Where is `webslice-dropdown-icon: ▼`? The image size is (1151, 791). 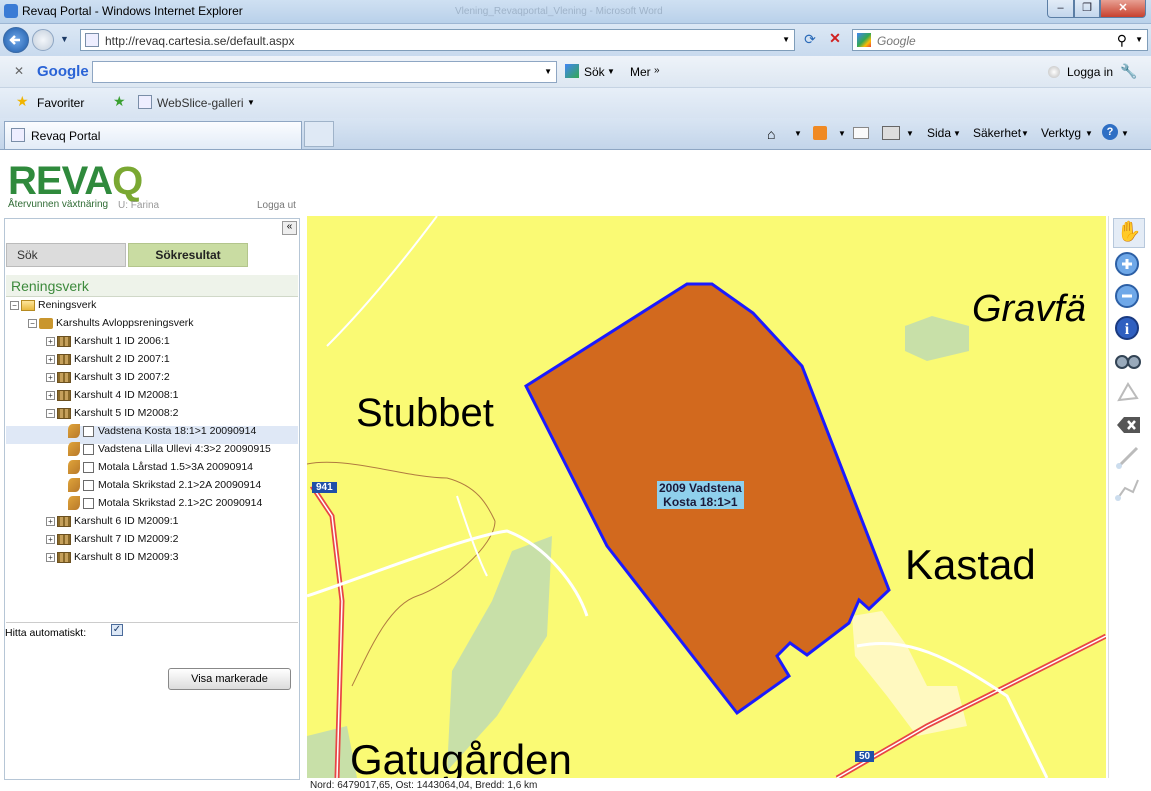 webslice-dropdown-icon: ▼ is located at coordinates (251, 102).